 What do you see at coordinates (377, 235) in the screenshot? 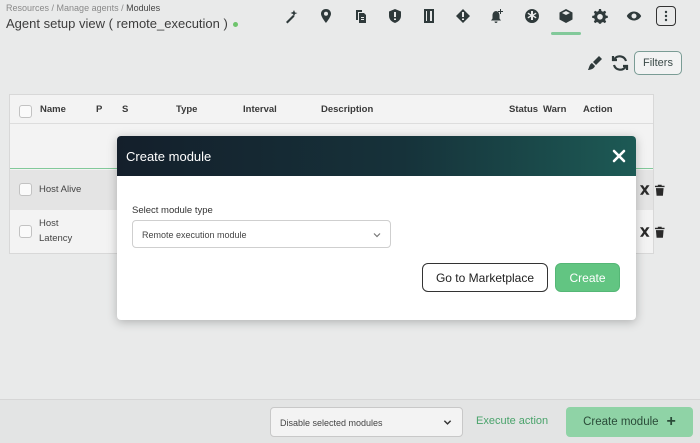
I see `chevron-down-icon` at bounding box center [377, 235].